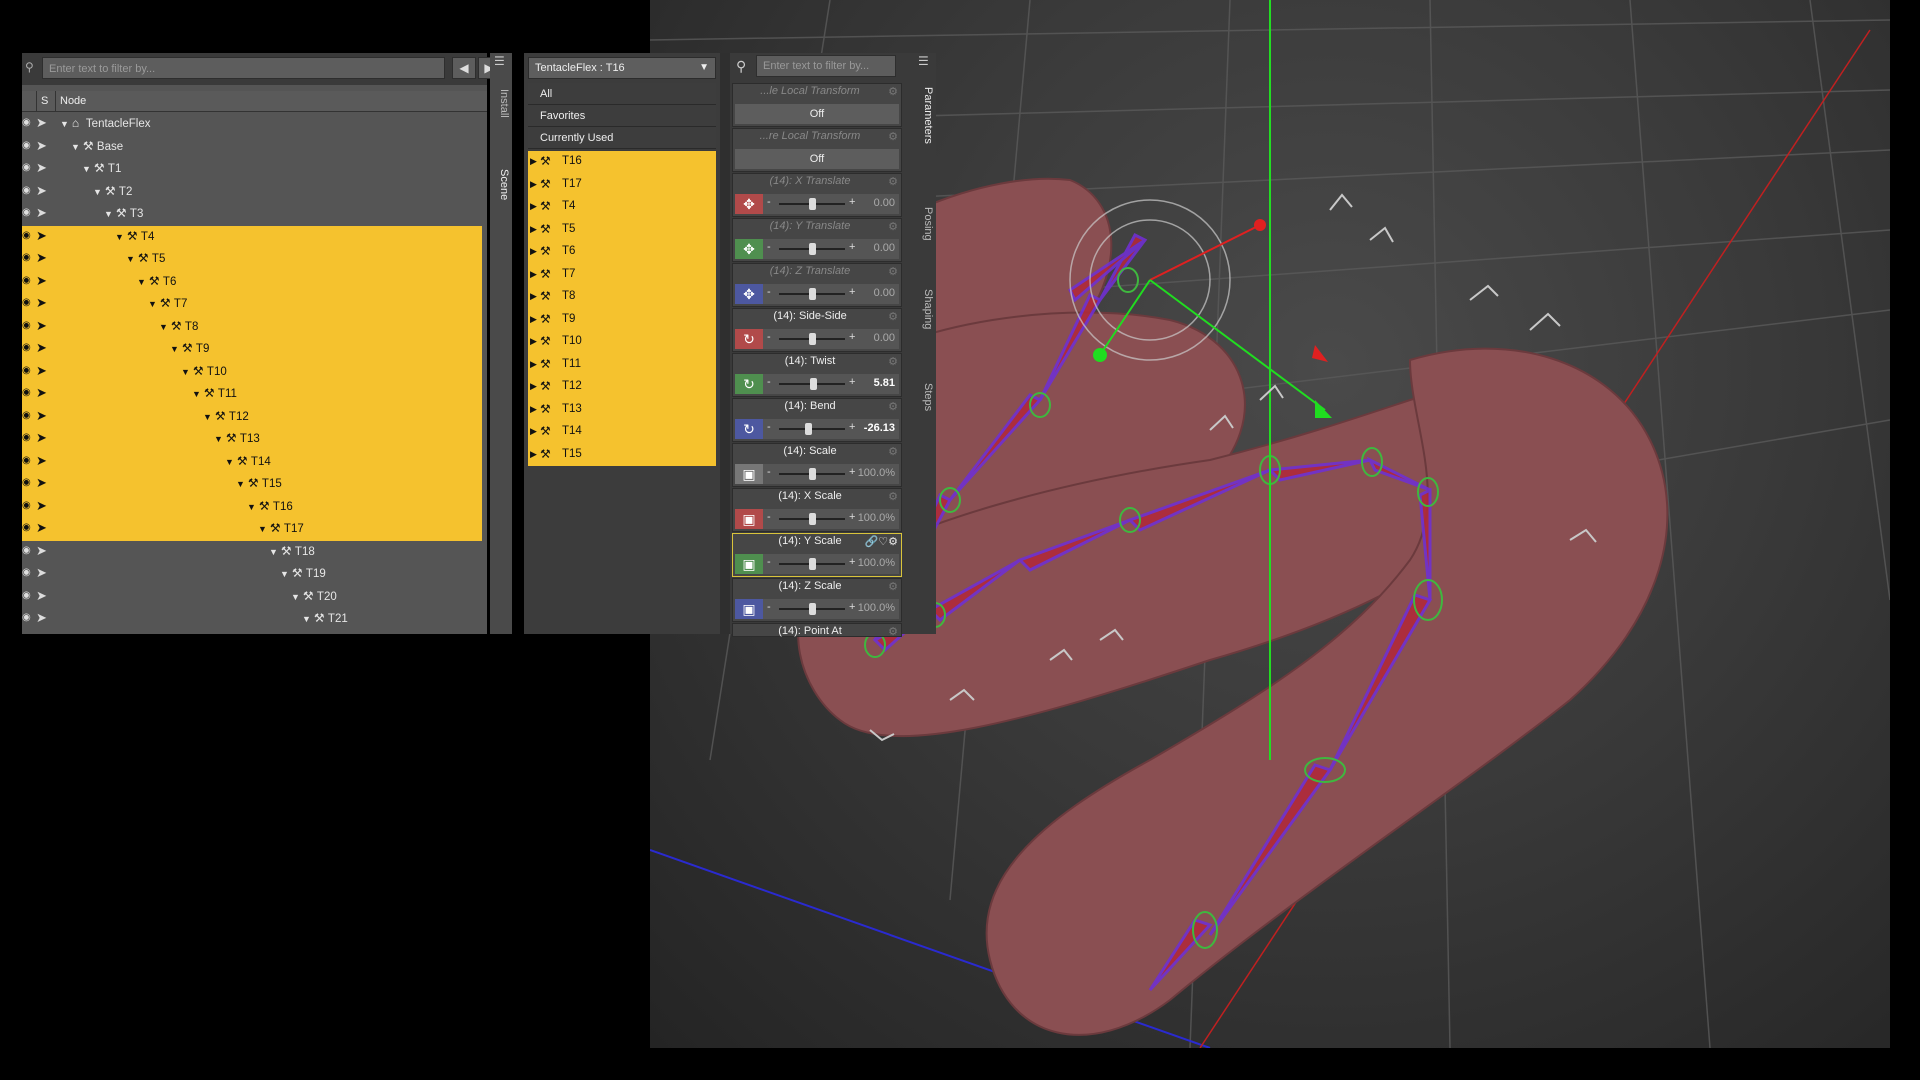  I want to click on bone-list-item: ▶ ⚒ T13, so click(622, 410).